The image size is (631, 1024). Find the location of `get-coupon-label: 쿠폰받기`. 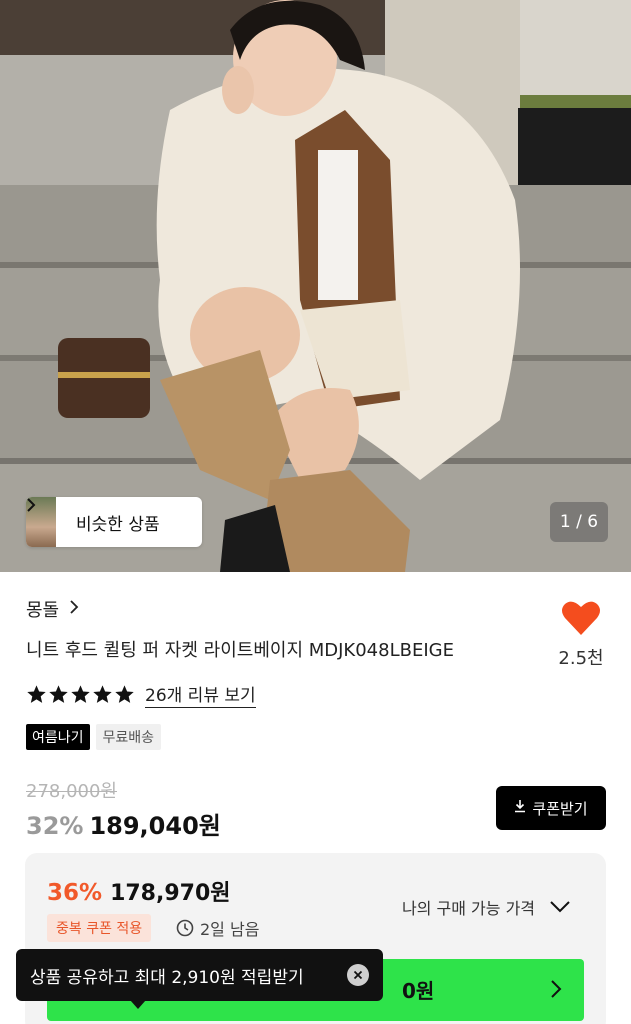

get-coupon-label: 쿠폰받기 is located at coordinates (560, 808).